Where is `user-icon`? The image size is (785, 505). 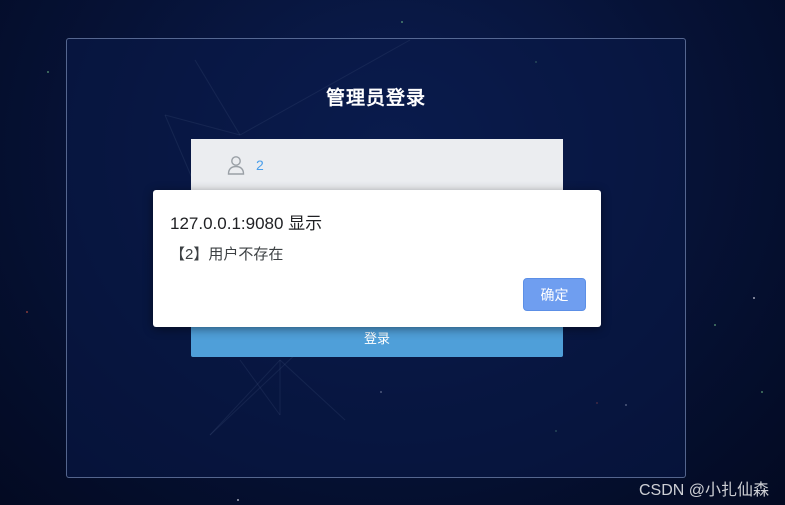
user-icon is located at coordinates (236, 165).